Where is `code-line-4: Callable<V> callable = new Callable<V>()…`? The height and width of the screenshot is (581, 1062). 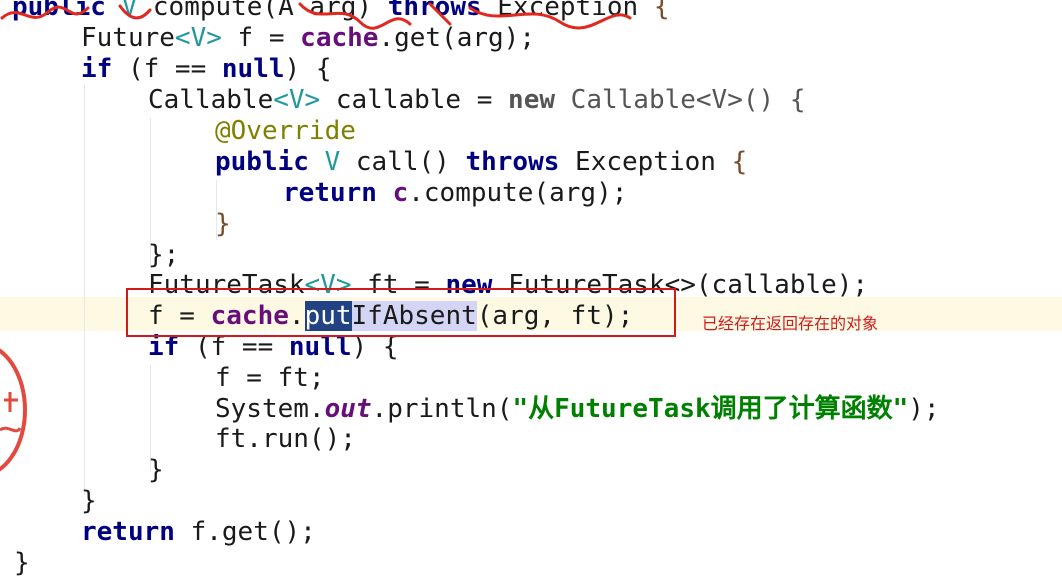 code-line-4: Callable<V> callable = new Callable<V>()… is located at coordinates (477, 100).